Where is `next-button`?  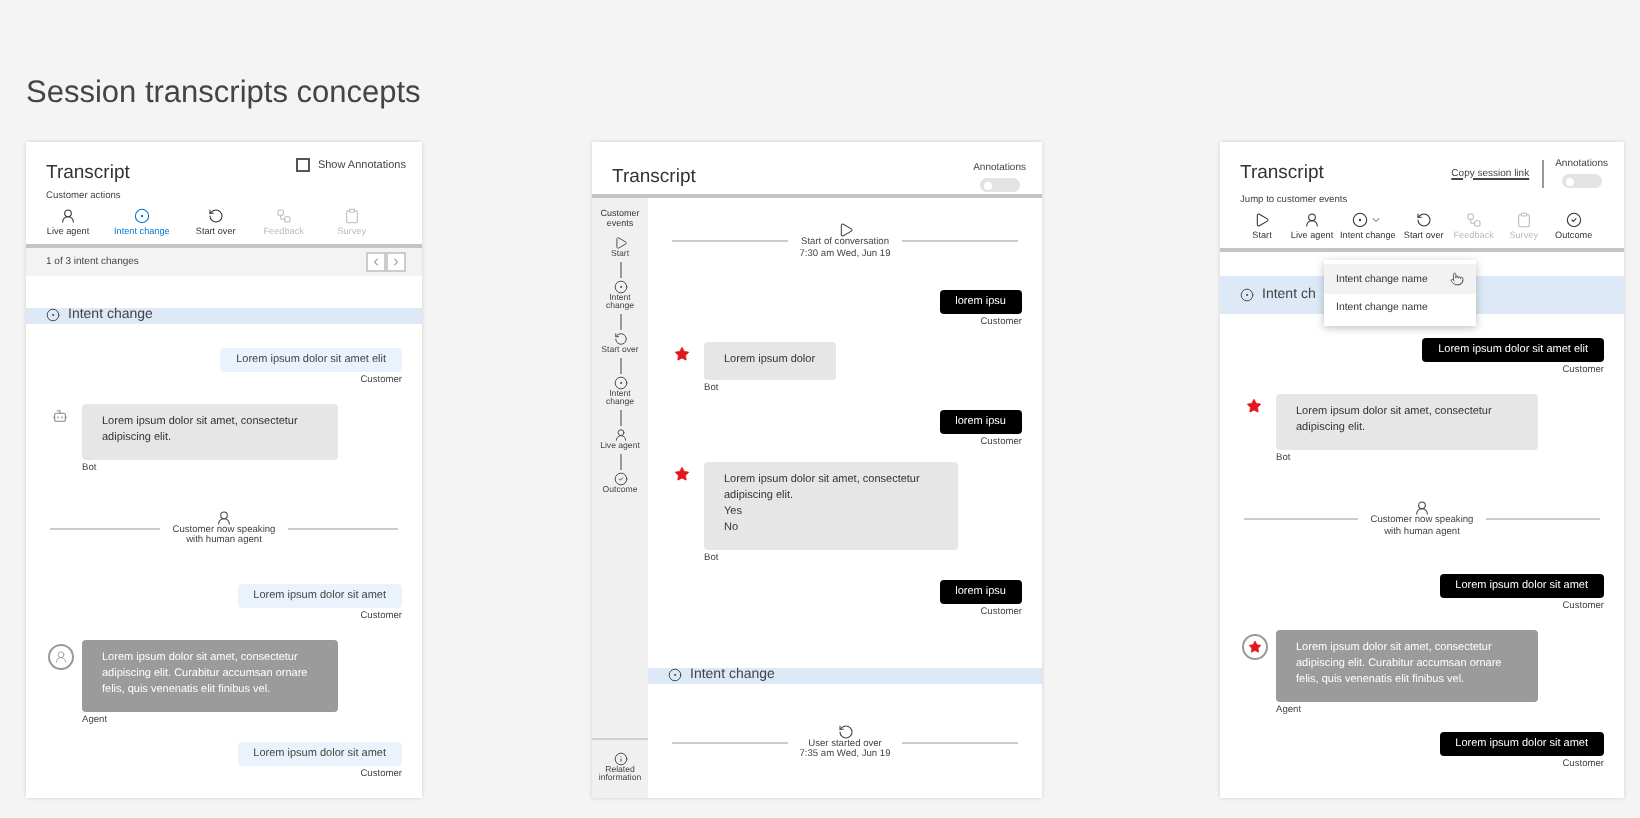 next-button is located at coordinates (396, 262).